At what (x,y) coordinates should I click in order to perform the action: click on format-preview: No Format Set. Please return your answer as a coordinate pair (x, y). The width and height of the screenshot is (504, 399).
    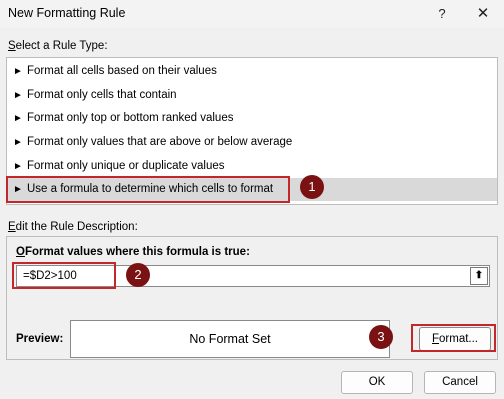
    Looking at the image, I should click on (230, 339).